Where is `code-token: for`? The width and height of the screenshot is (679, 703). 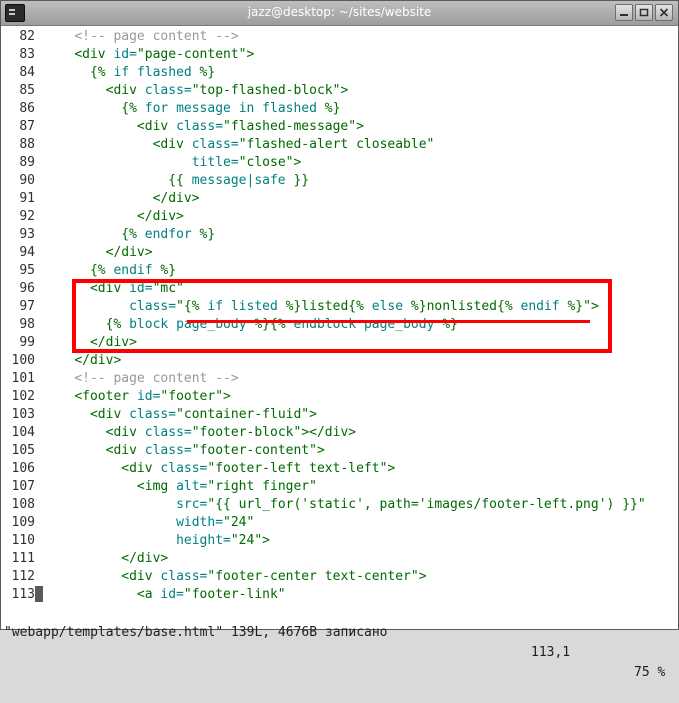
code-token: for is located at coordinates (160, 108).